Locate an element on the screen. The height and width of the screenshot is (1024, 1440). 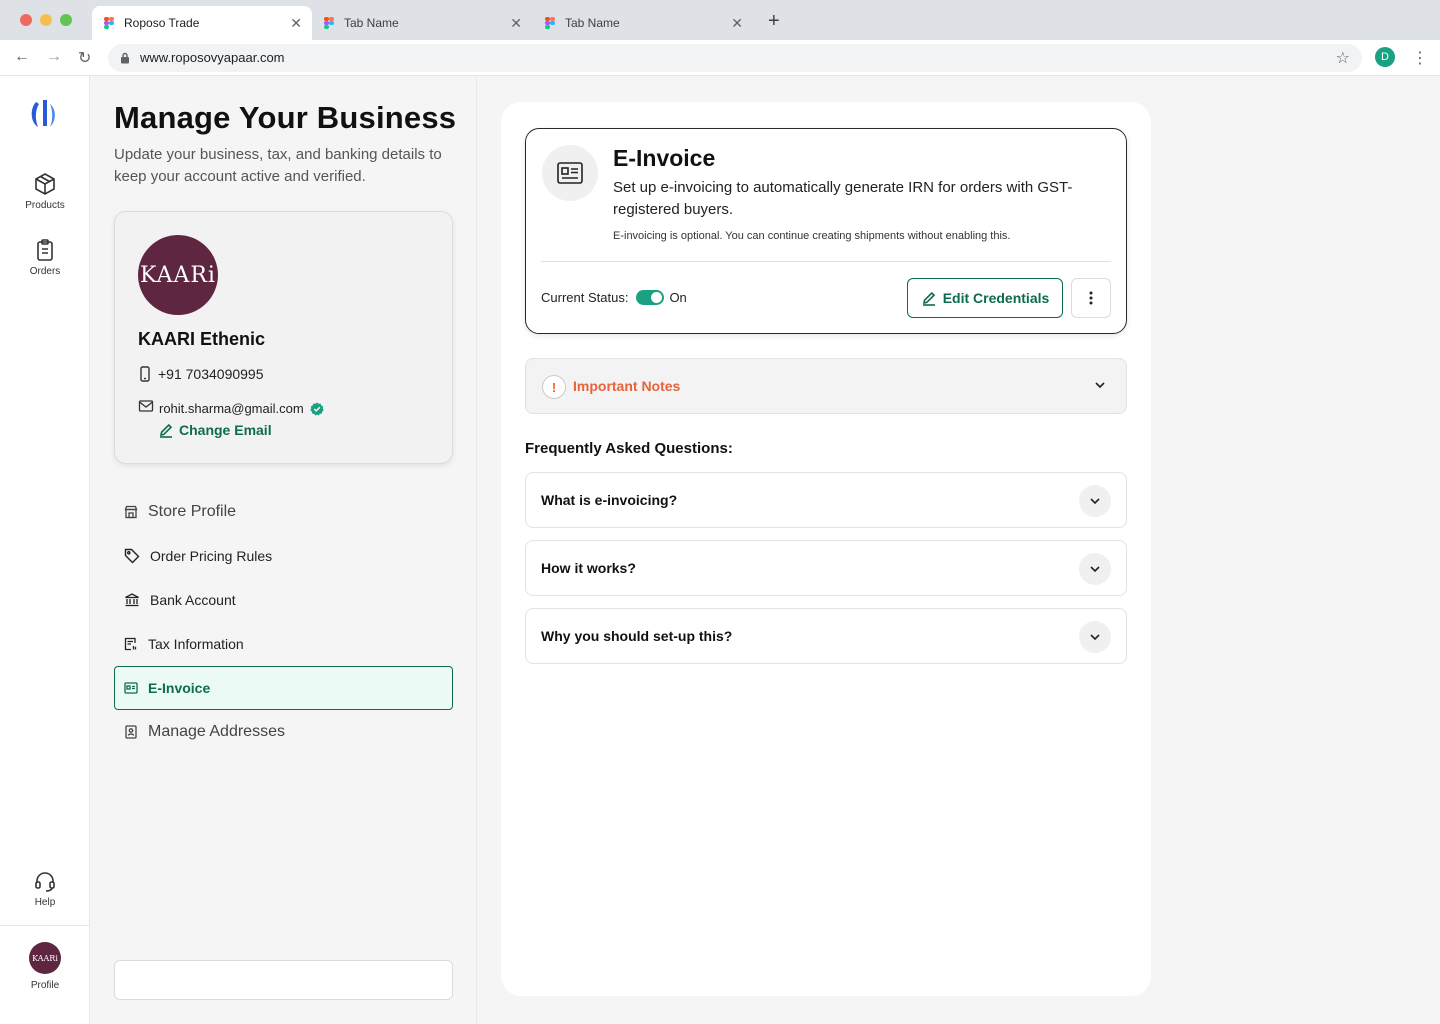
rail-item-products: Products is located at coordinates (45, 191).